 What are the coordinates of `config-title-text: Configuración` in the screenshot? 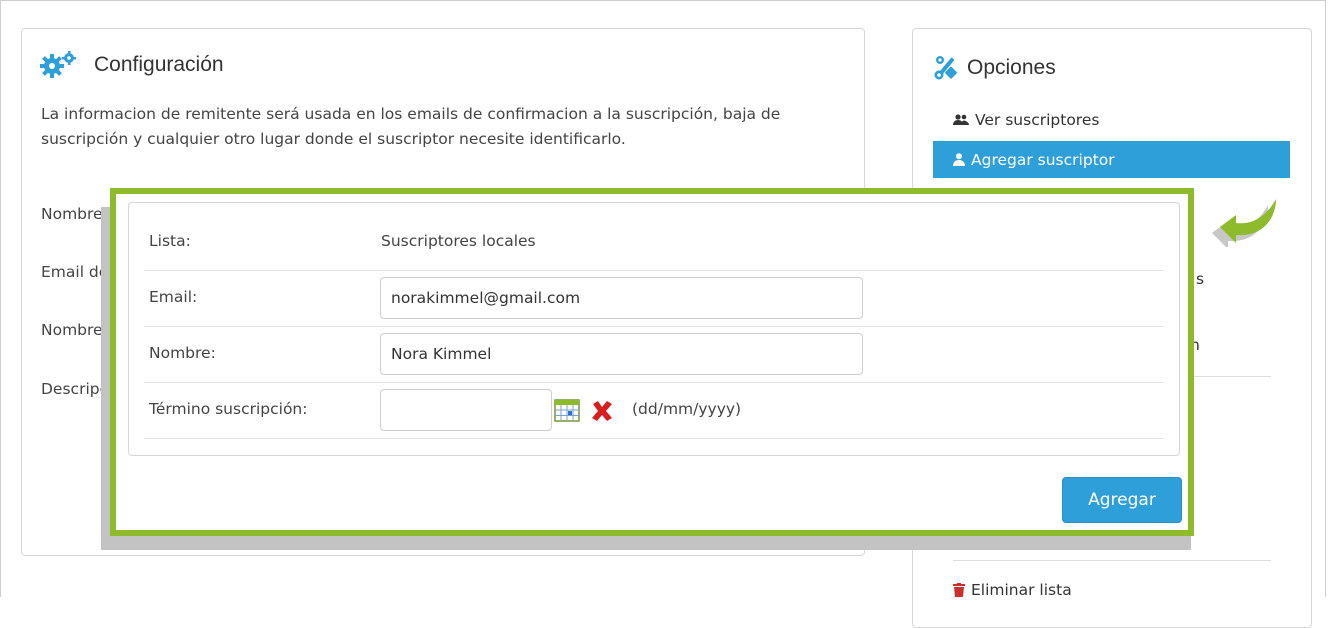 It's located at (159, 64).